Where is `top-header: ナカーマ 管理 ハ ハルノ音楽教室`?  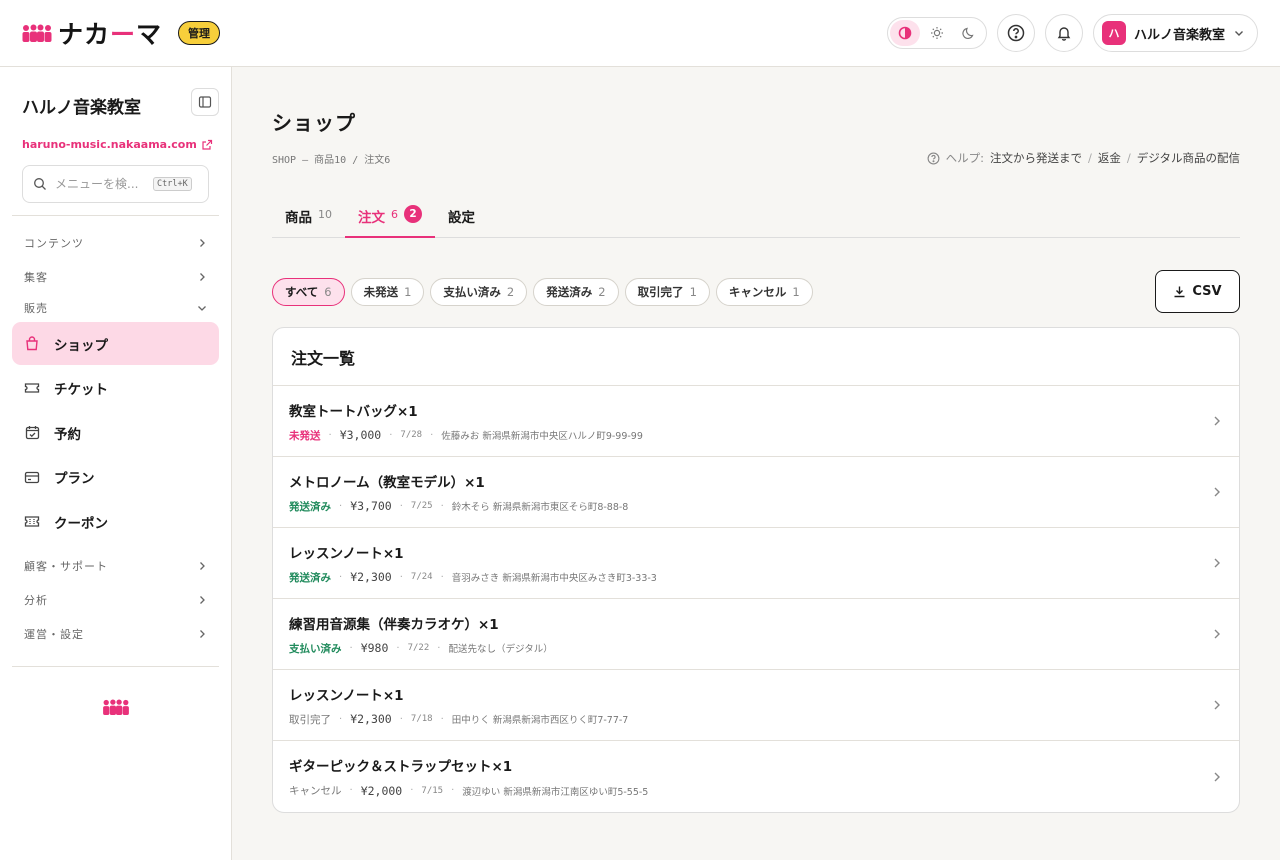
top-header: ナカーマ 管理 ハ ハルノ音楽教室 is located at coordinates (640, 33).